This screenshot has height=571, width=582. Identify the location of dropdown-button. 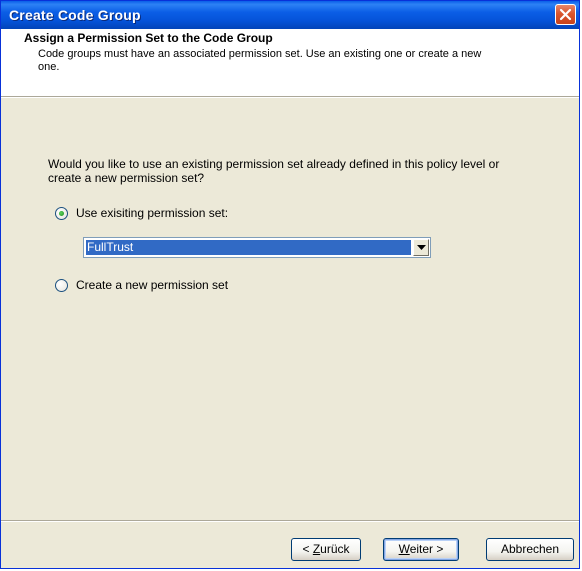
(421, 247).